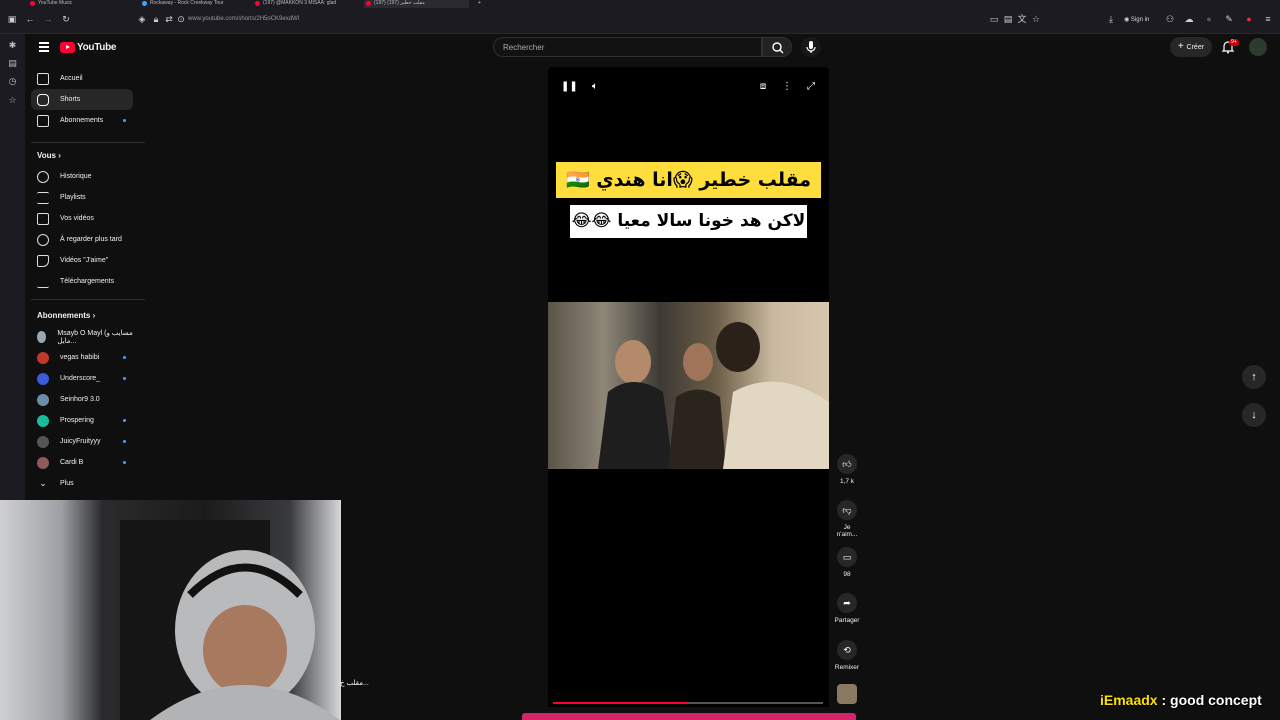 The width and height of the screenshot is (1280, 720). I want to click on sidebar-item-subscriptions: Abonnements, so click(82, 120).